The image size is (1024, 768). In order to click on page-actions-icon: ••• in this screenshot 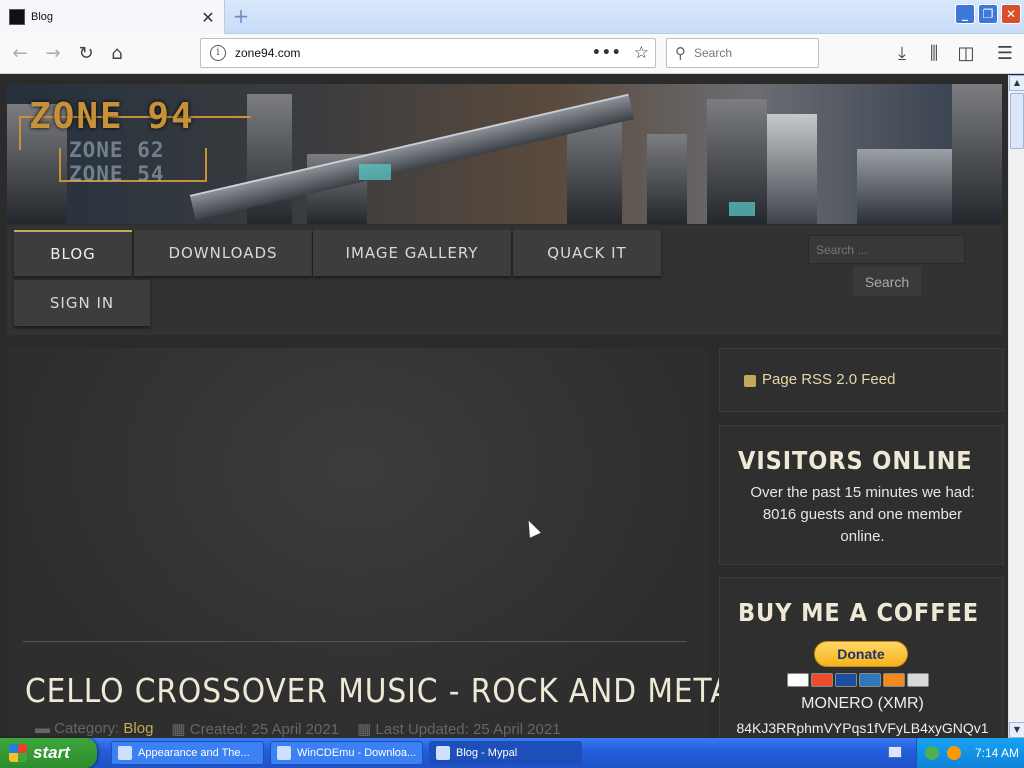, I will do `click(607, 53)`.